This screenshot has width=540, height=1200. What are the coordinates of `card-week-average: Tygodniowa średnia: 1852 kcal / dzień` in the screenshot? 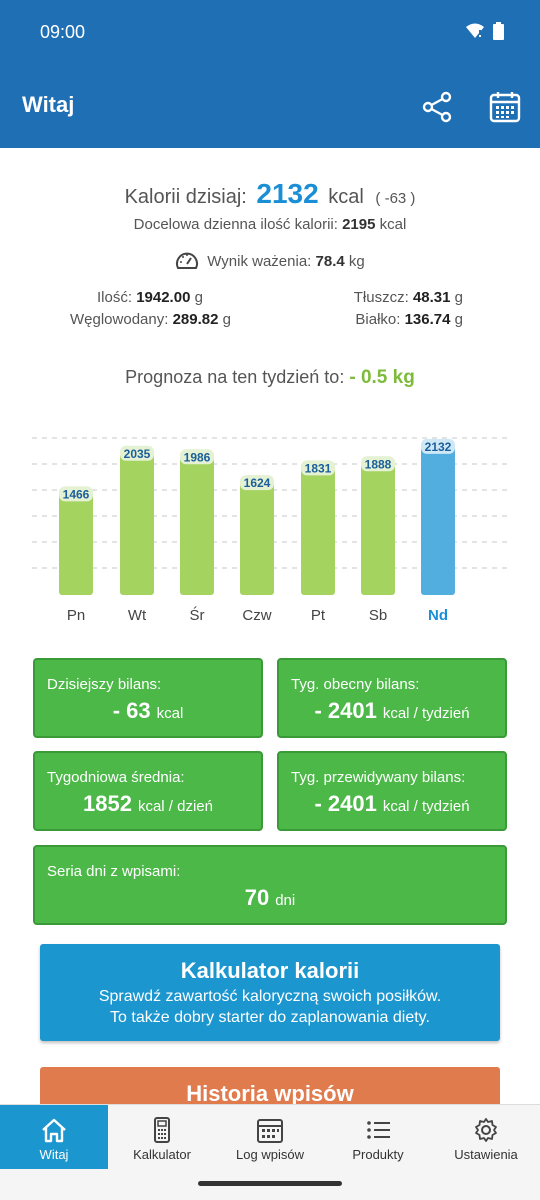 It's located at (148, 791).